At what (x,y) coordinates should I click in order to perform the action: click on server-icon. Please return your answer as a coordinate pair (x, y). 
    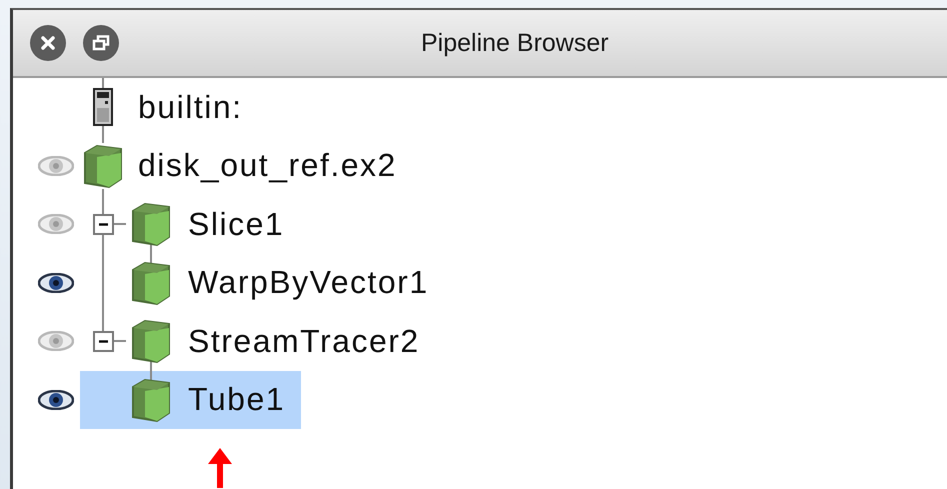
    Looking at the image, I should click on (103, 107).